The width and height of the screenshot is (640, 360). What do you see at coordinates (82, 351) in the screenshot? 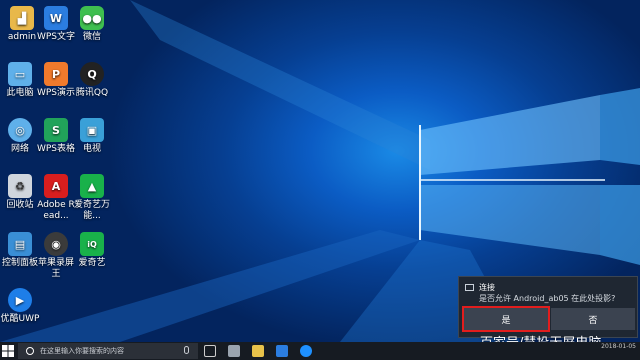
I see `search-placeholder: 在这里输入你要搜索的内容` at bounding box center [82, 351].